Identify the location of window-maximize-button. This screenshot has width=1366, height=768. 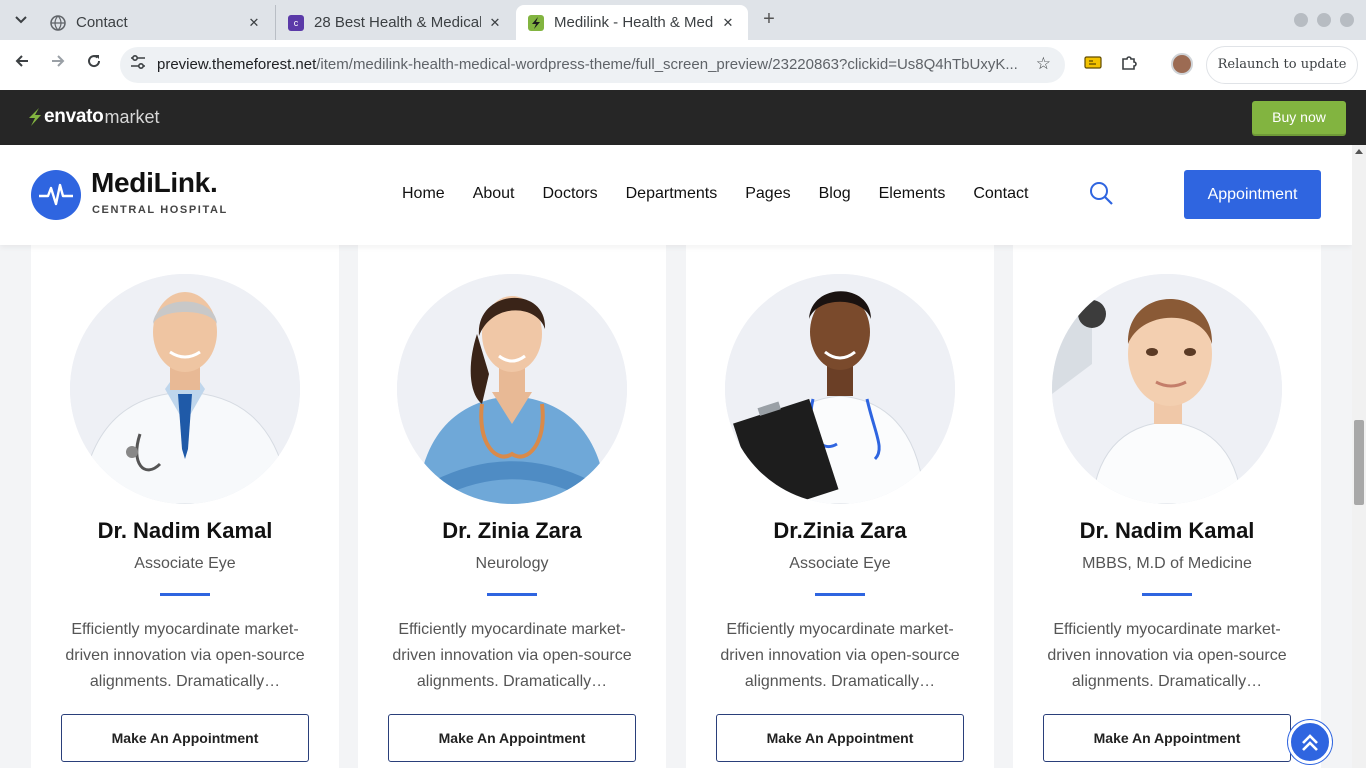
(1324, 20).